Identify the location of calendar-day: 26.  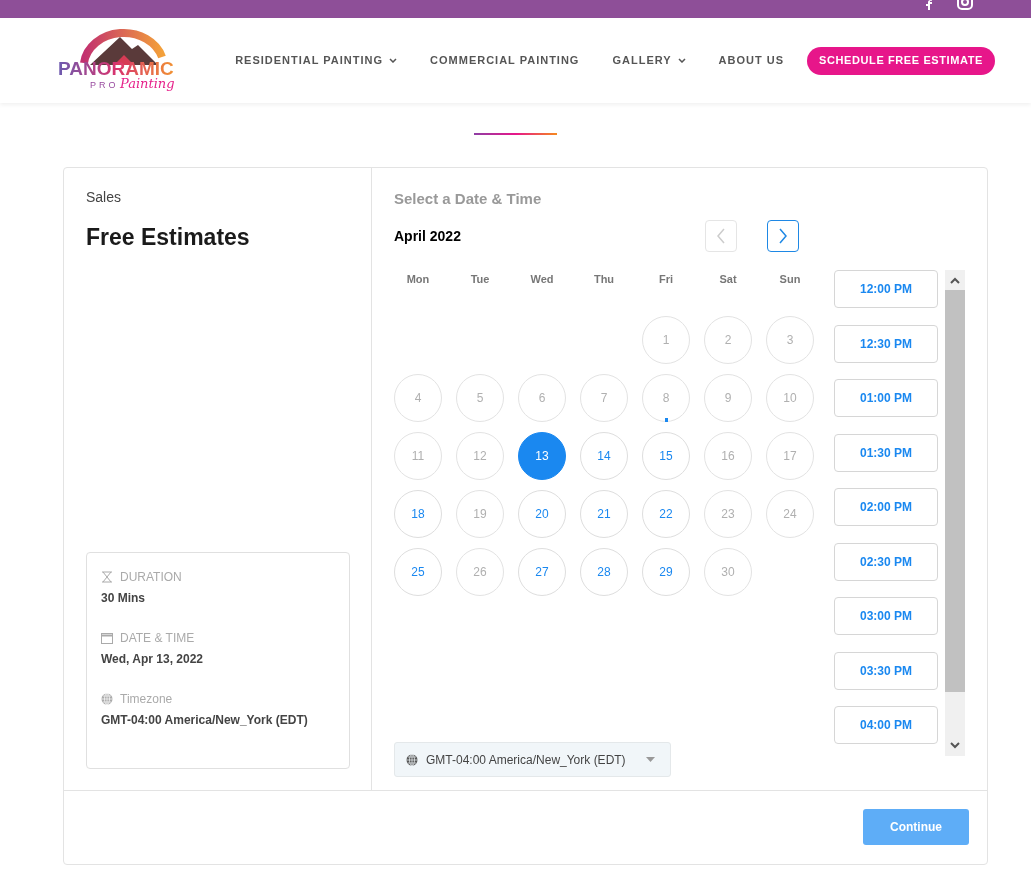
(480, 572).